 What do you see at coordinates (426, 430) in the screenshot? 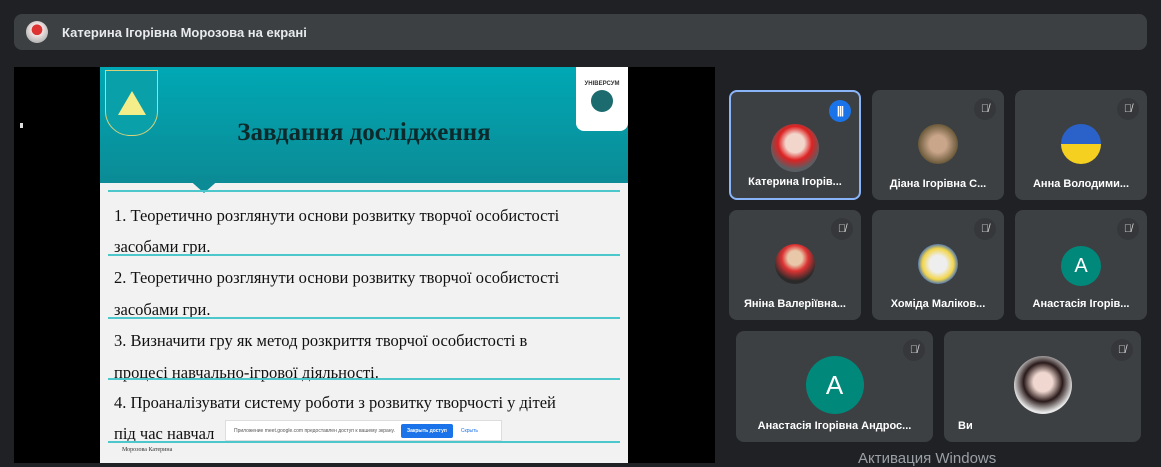
I see `stop-sharing-button: Закрыть доступ` at bounding box center [426, 430].